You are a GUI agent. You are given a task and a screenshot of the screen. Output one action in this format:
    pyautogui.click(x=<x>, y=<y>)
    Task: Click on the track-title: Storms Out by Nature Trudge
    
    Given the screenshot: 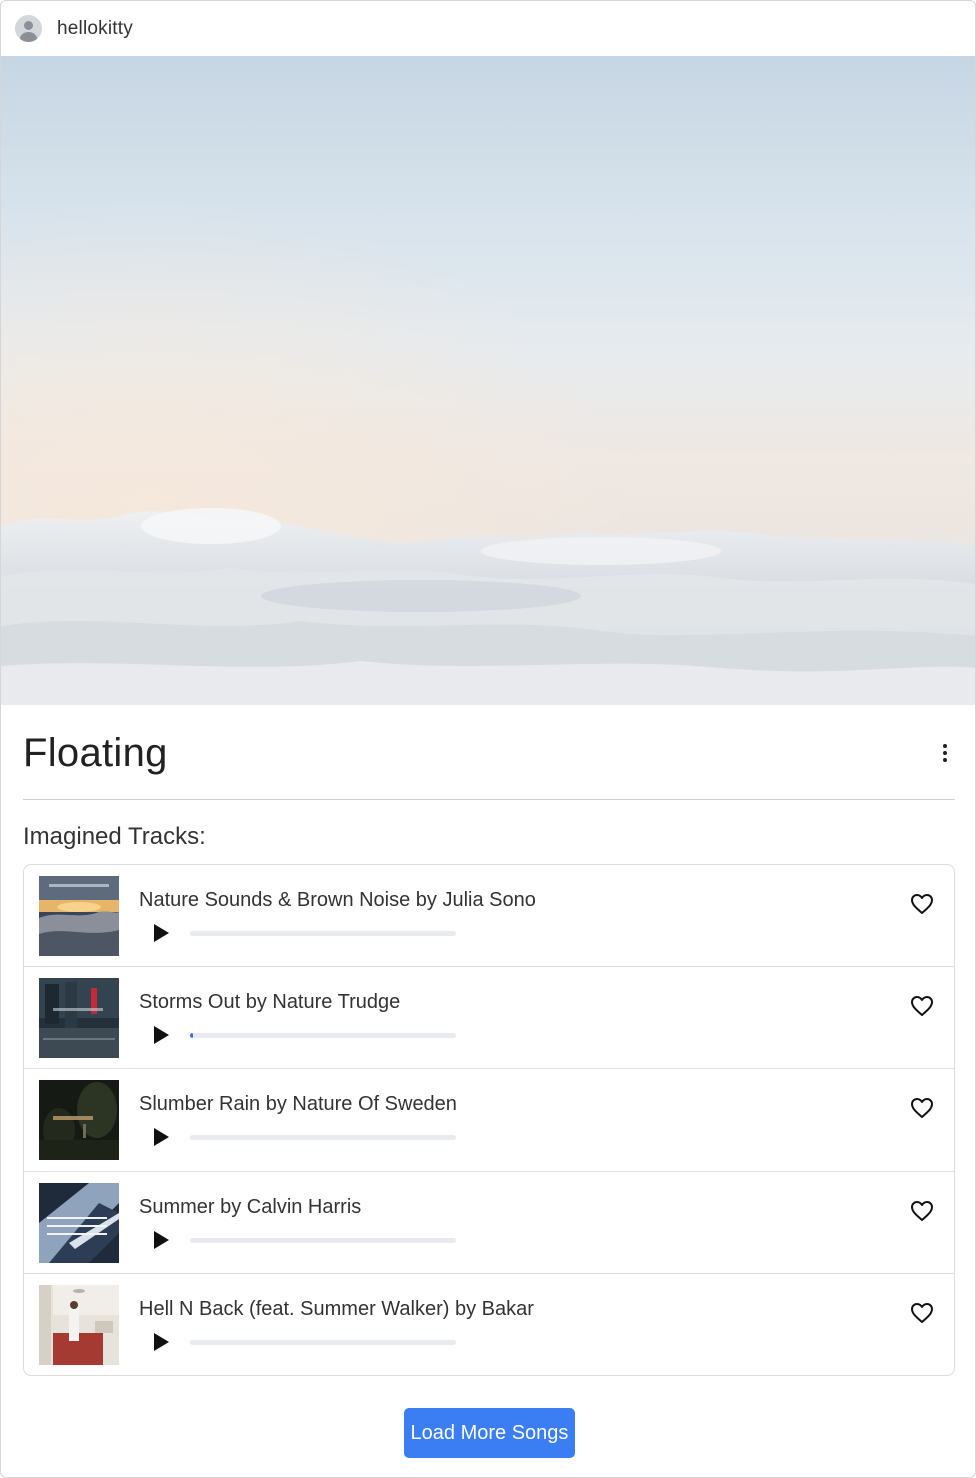 What is the action you would take?
    pyautogui.click(x=270, y=1002)
    